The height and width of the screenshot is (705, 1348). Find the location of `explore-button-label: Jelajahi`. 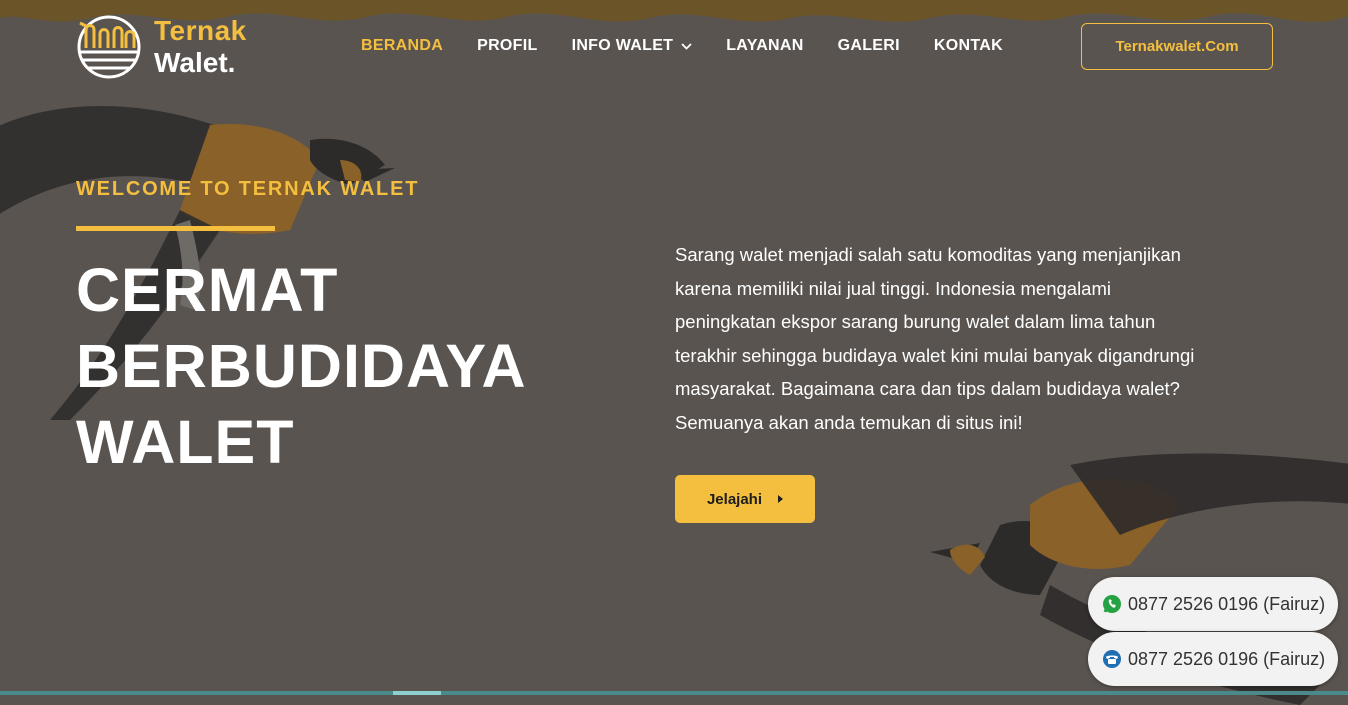

explore-button-label: Jelajahi is located at coordinates (734, 499).